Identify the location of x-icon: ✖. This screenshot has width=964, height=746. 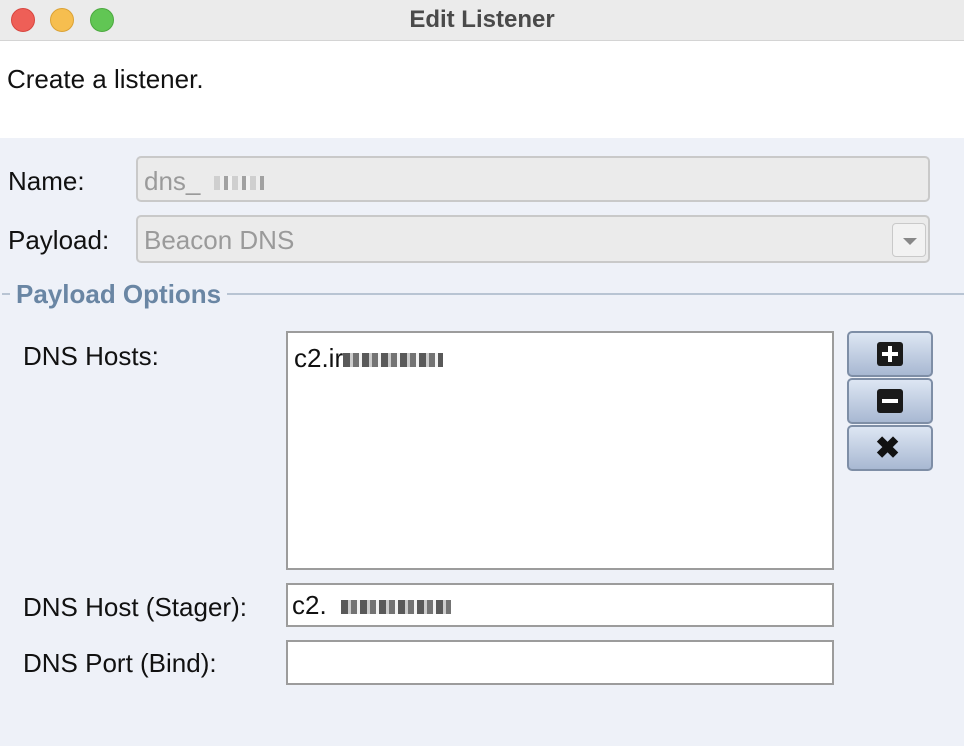
(888, 448).